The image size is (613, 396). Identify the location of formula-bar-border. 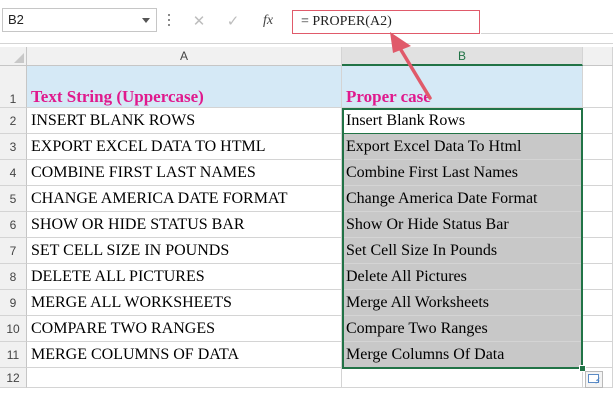
(306, 43).